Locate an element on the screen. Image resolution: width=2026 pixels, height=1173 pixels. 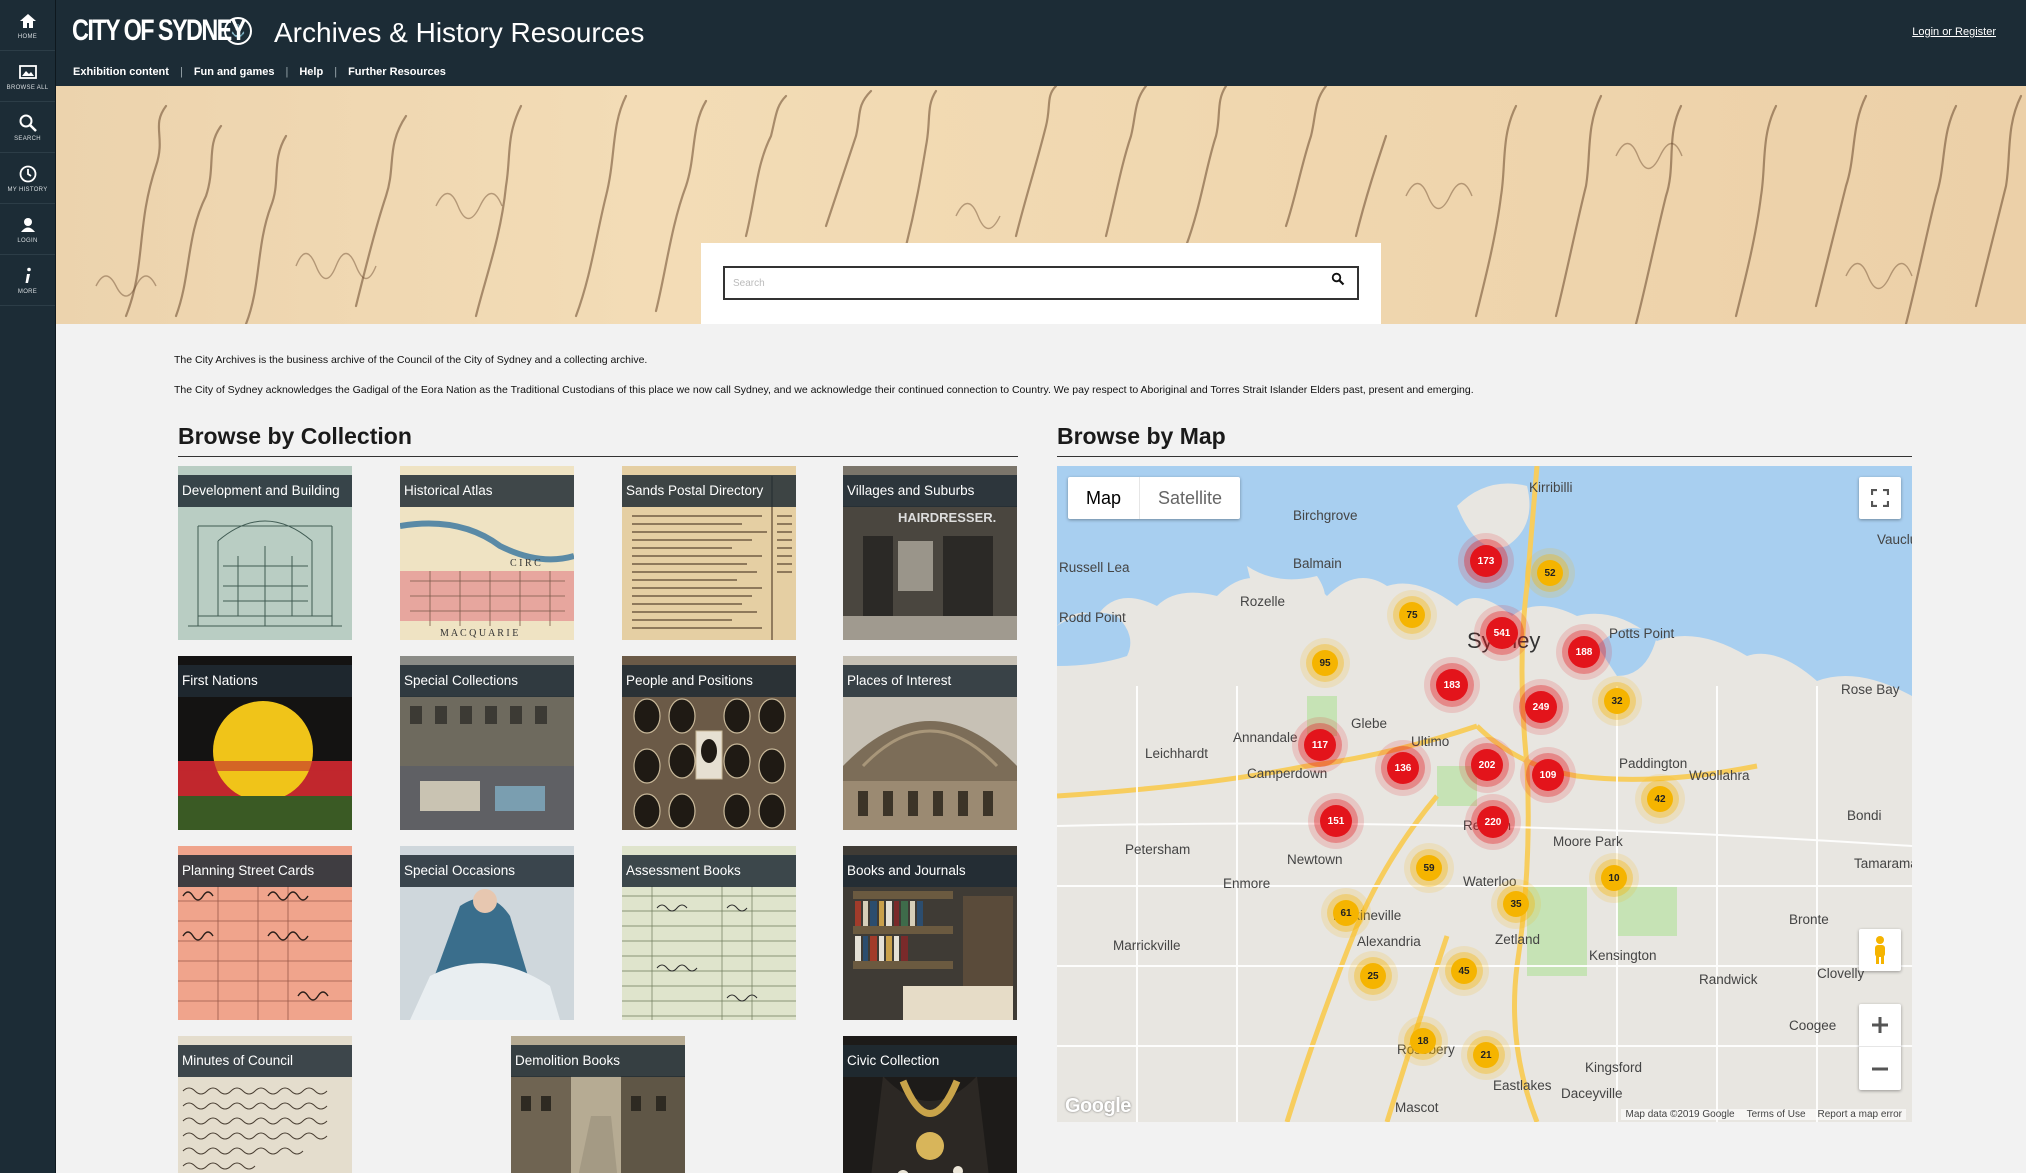
place-label: Leichhardt is located at coordinates (1177, 753).